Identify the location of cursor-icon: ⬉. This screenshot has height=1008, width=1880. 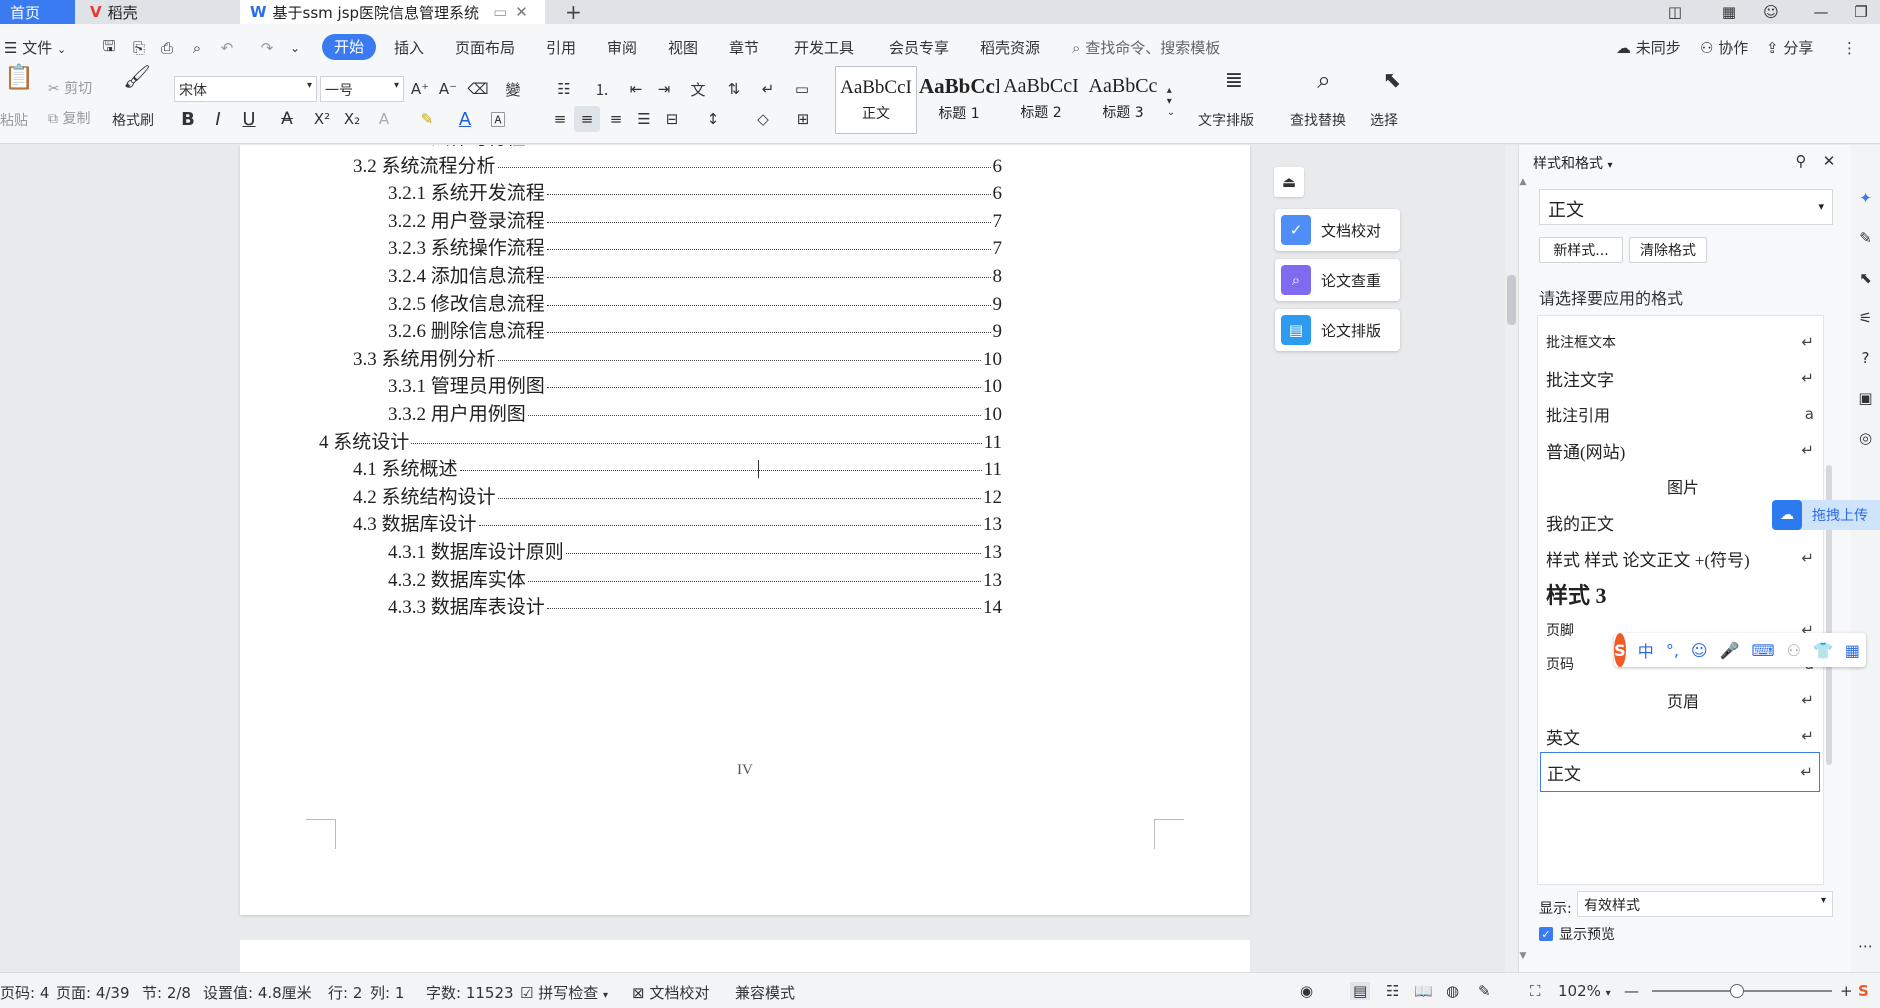
(1865, 278).